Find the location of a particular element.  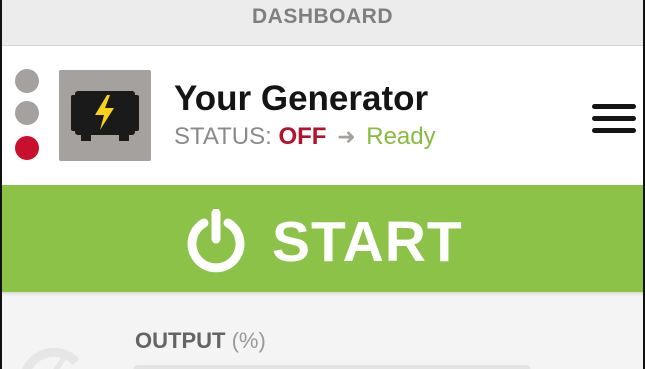

panel-shadow is located at coordinates (322, 294).